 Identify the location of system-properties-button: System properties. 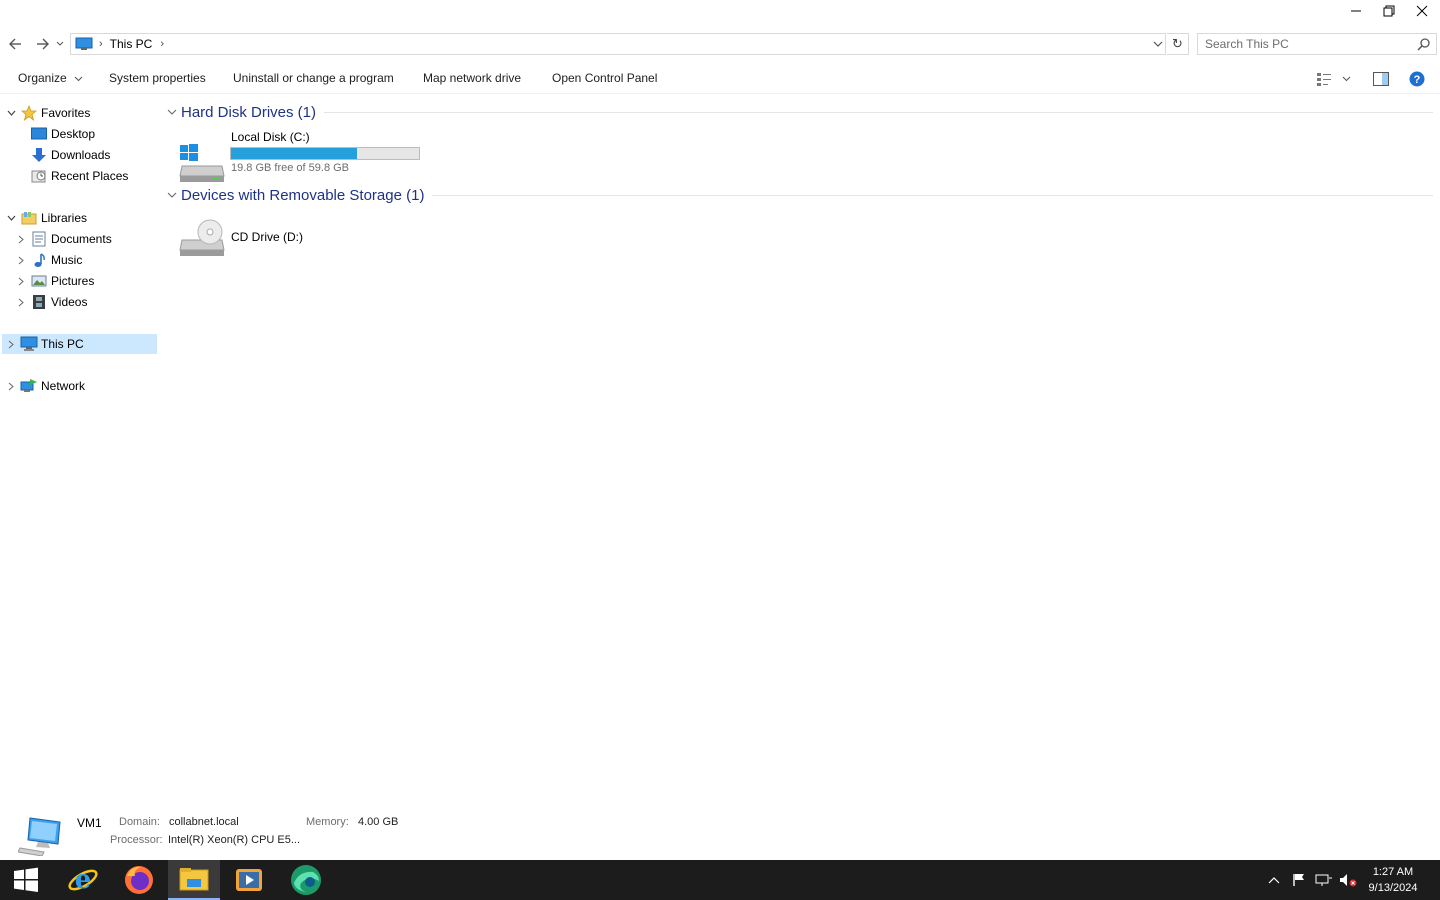
(157, 78).